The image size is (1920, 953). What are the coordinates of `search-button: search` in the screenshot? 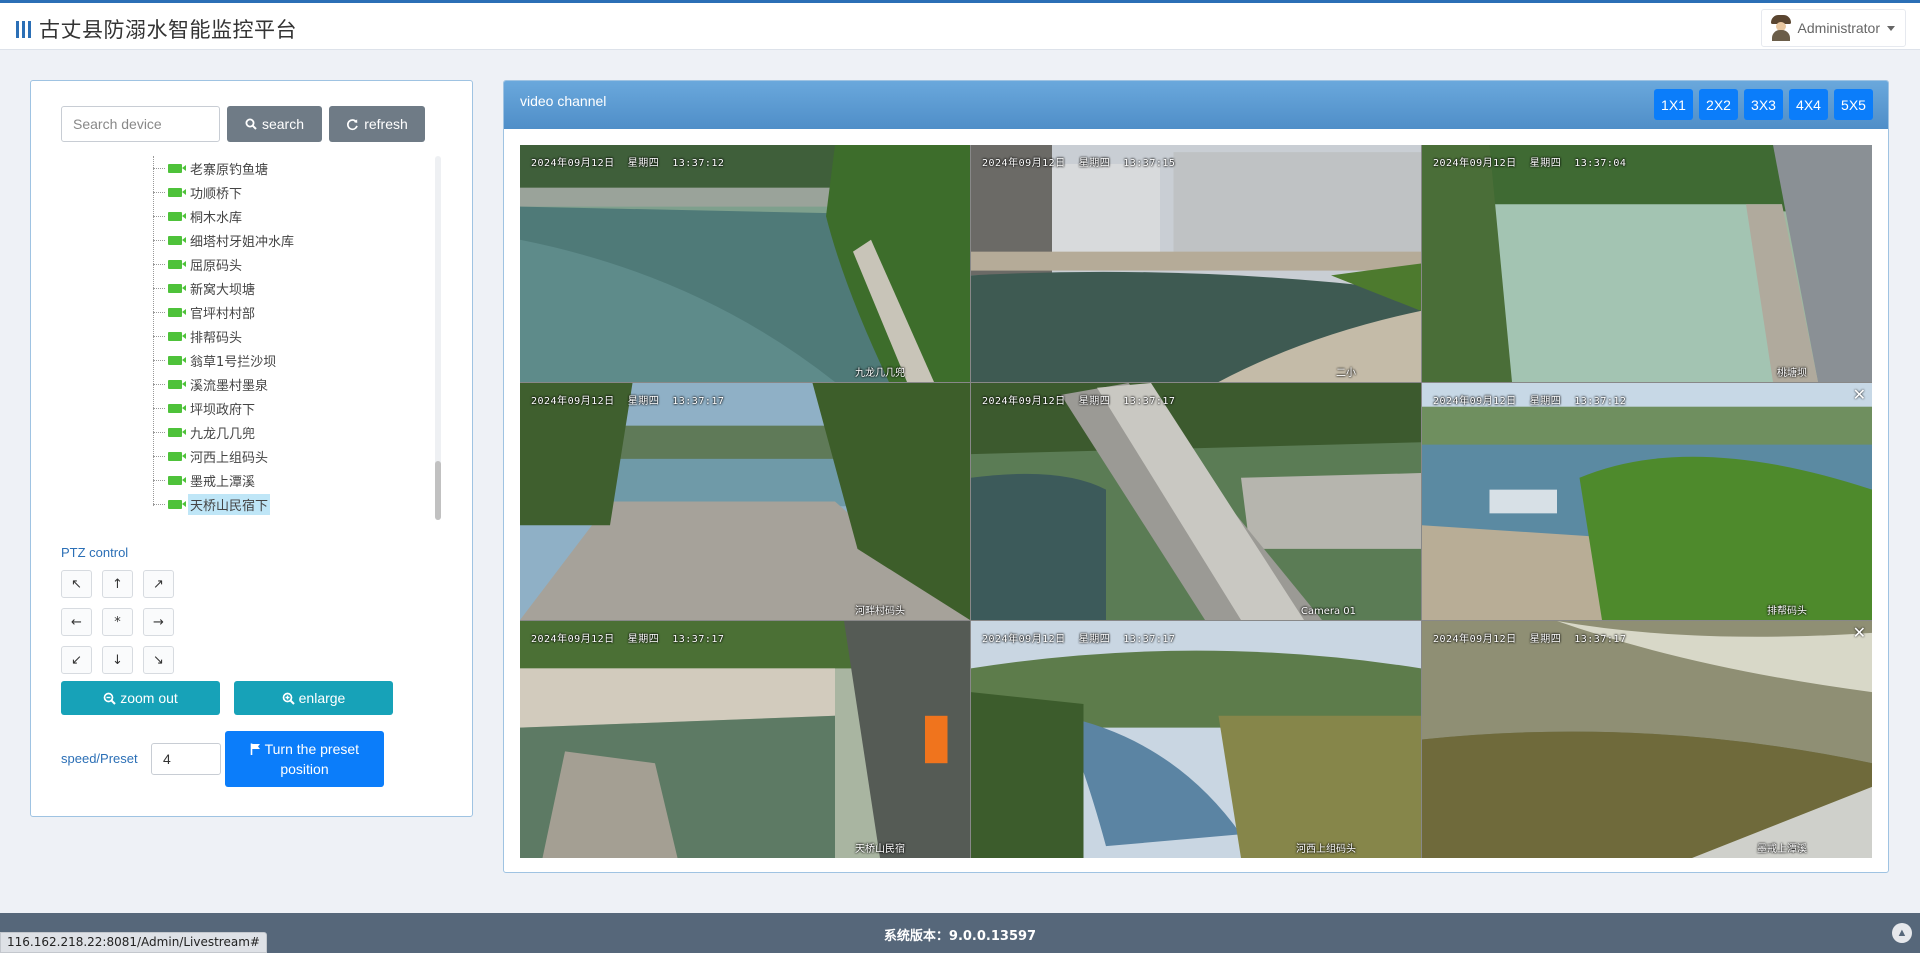 It's located at (274, 124).